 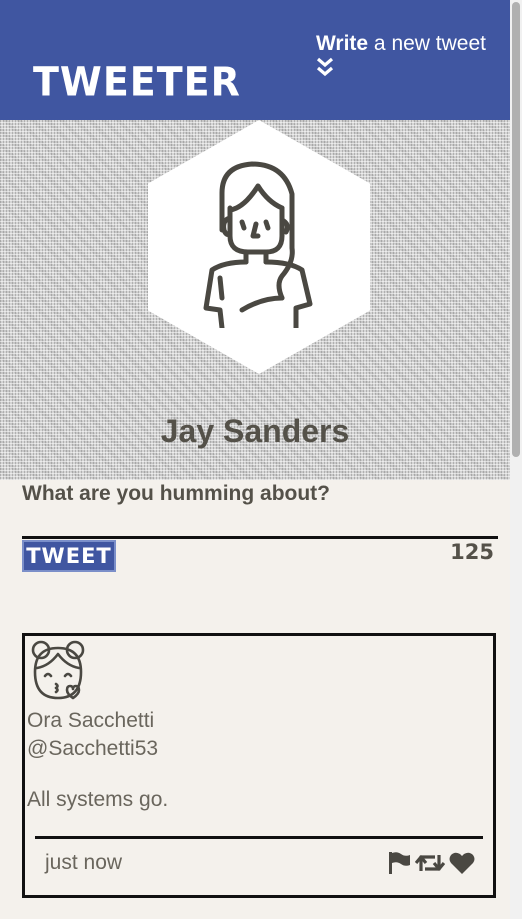 I want to click on compose-toggle-strong: Write, so click(x=342, y=43).